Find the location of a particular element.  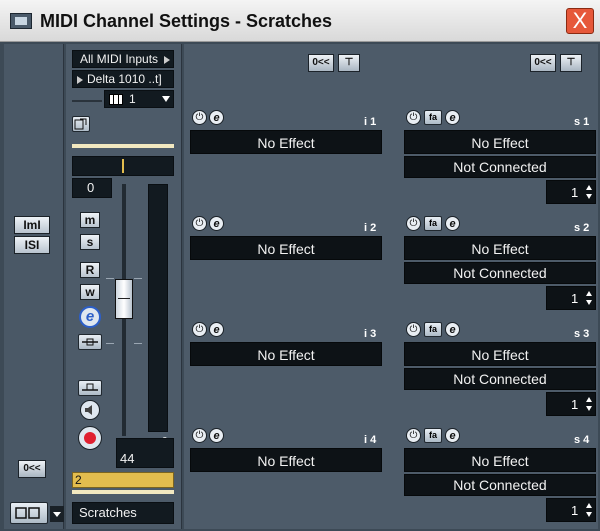

track-name: Scratches is located at coordinates (123, 513).